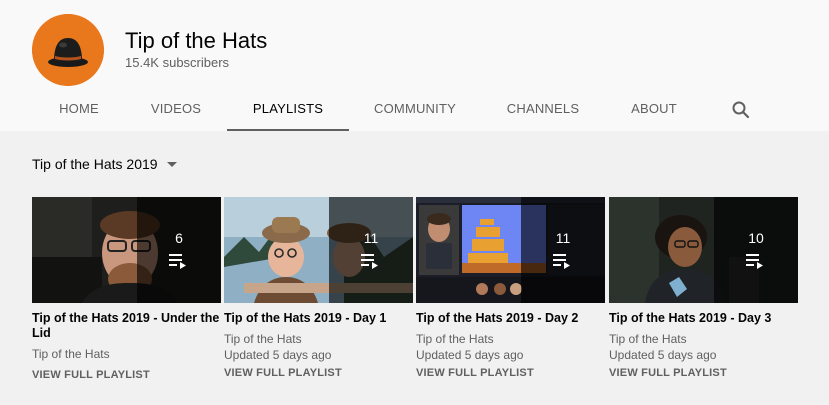  I want to click on search-button, so click(741, 110).